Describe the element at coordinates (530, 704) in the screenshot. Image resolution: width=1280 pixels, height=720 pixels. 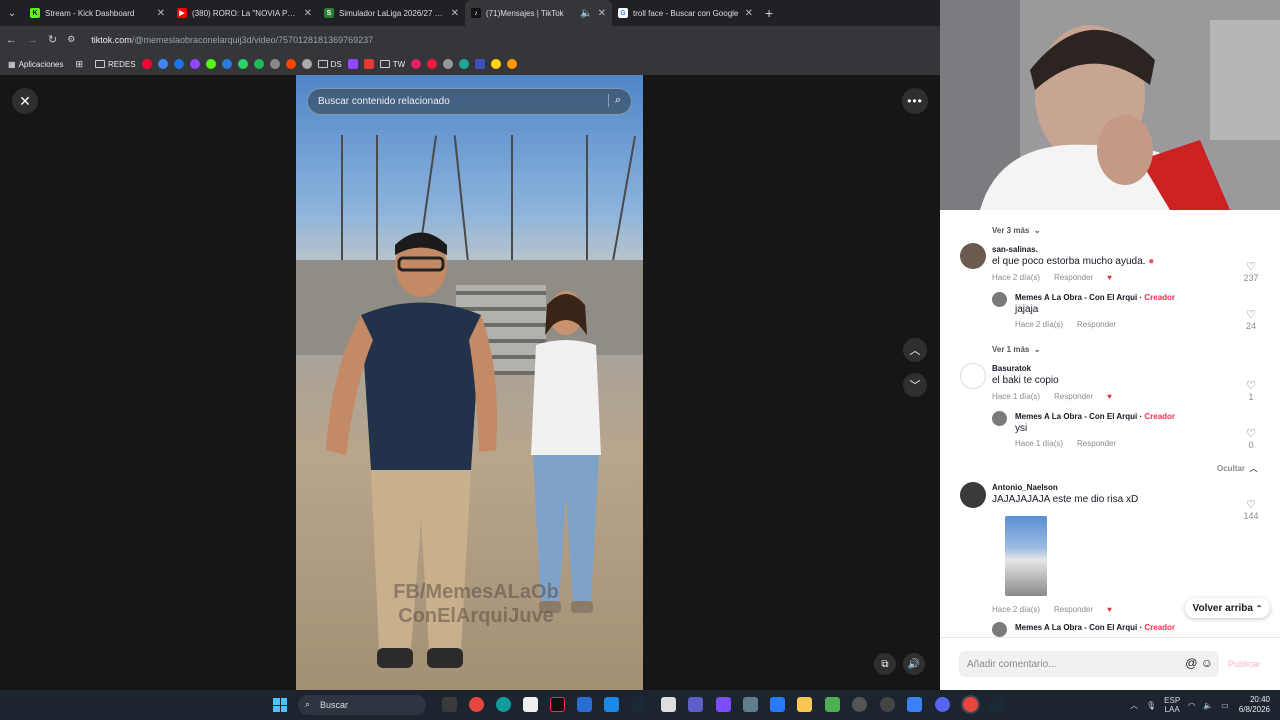
I see `capcut-taskbar-icon` at that location.